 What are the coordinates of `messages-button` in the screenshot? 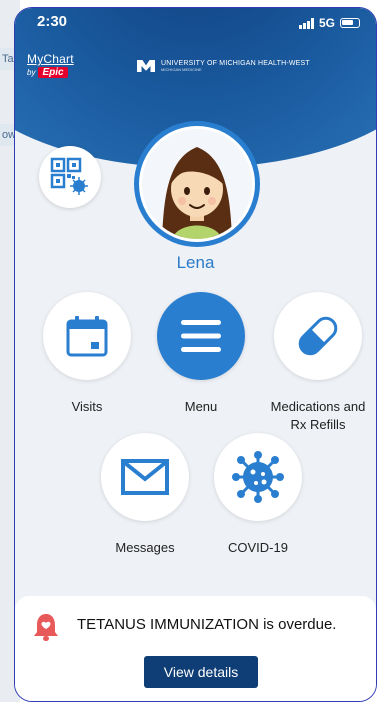 It's located at (145, 477).